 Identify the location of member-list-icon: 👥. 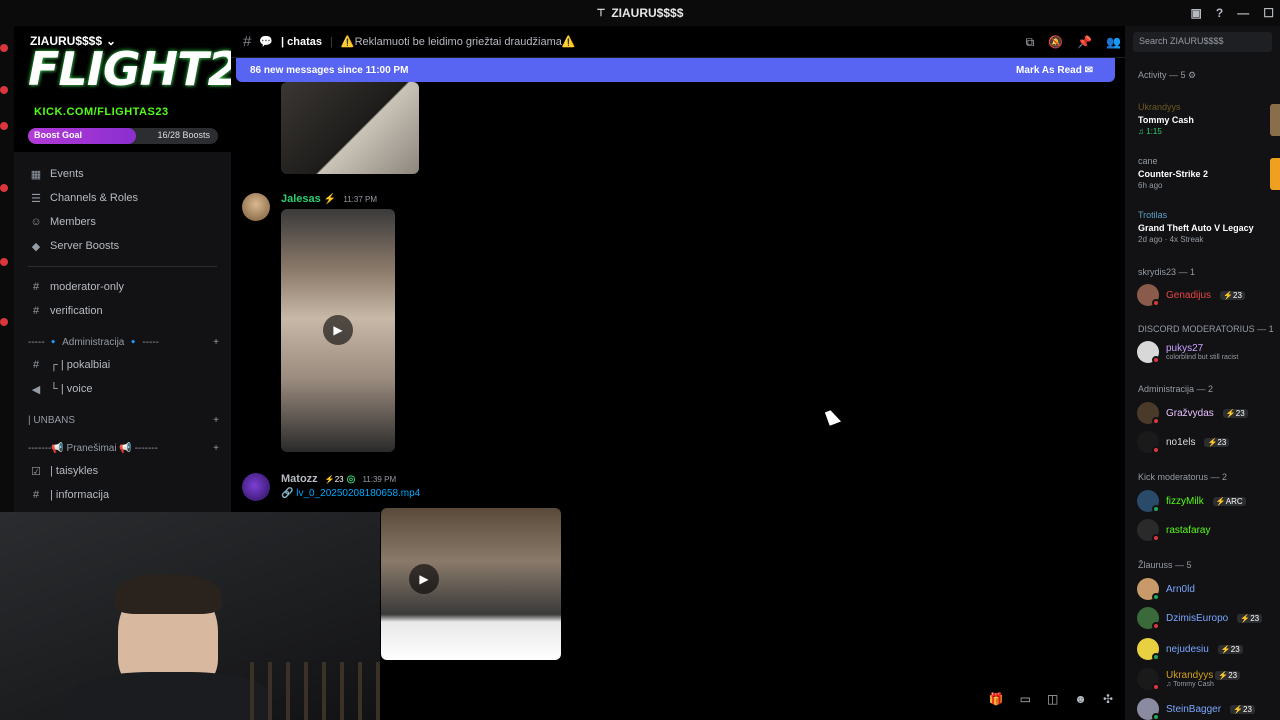
(1113, 42).